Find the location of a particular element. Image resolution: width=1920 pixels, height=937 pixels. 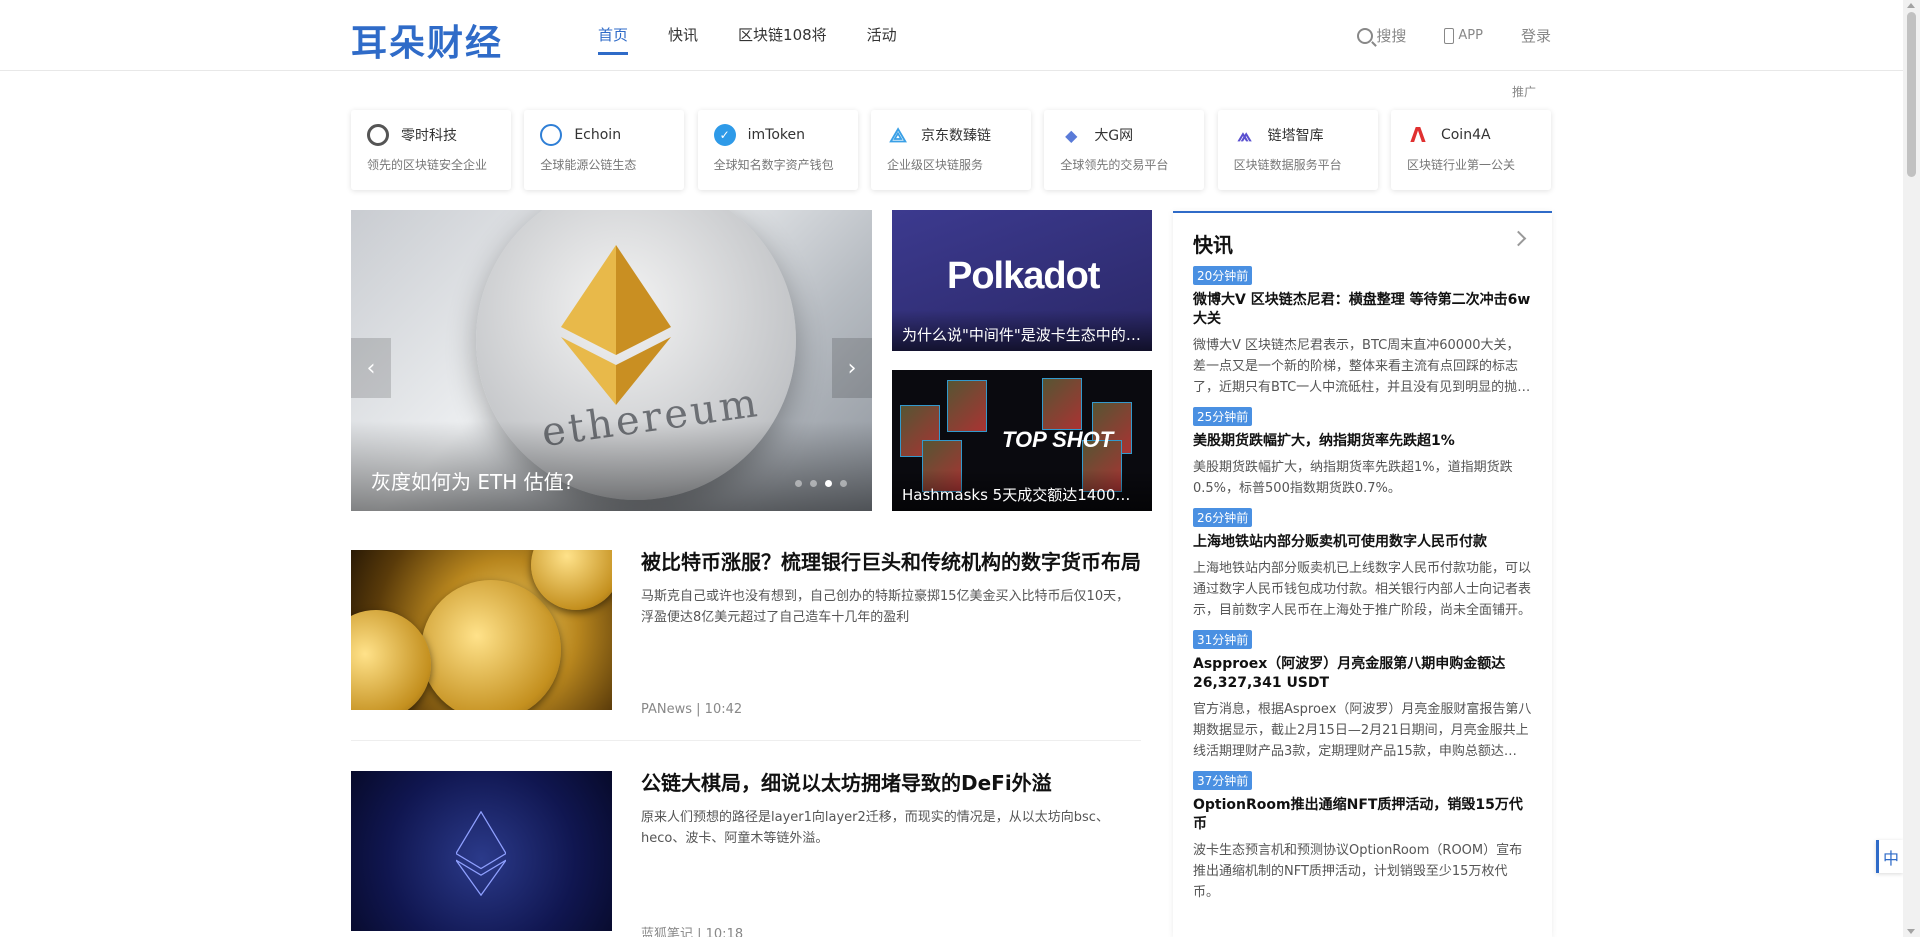

carousel-dots is located at coordinates (817, 483).